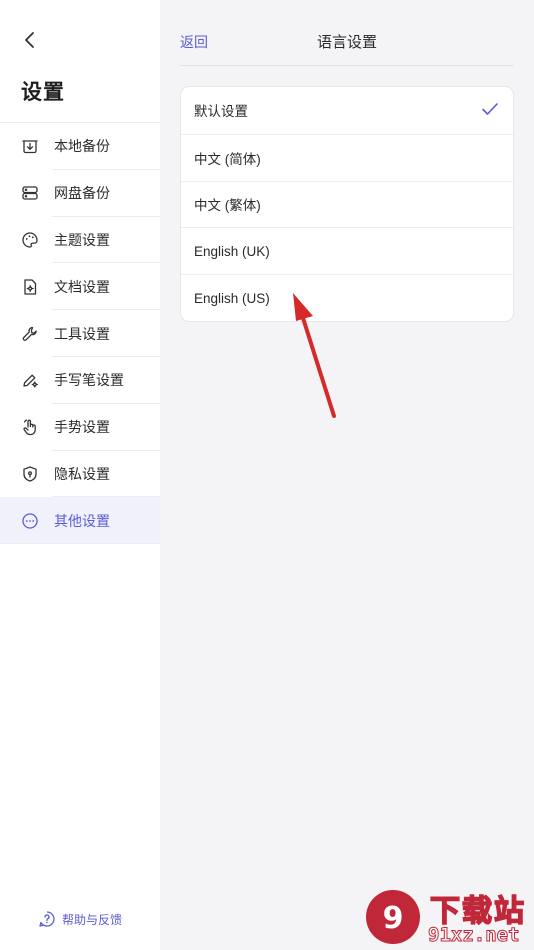  I want to click on sidebar-item-privacy: 隐私设置, so click(80, 474).